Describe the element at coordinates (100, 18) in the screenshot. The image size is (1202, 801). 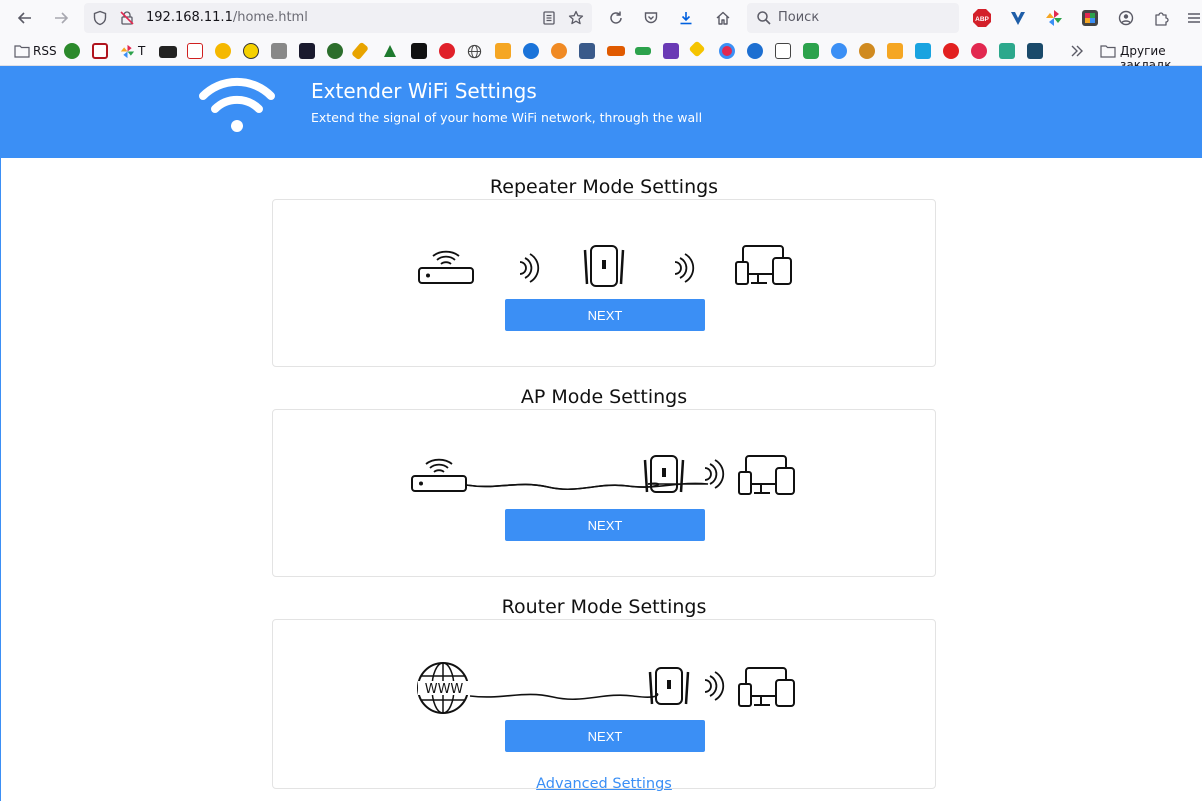
I see `shield-icon` at that location.